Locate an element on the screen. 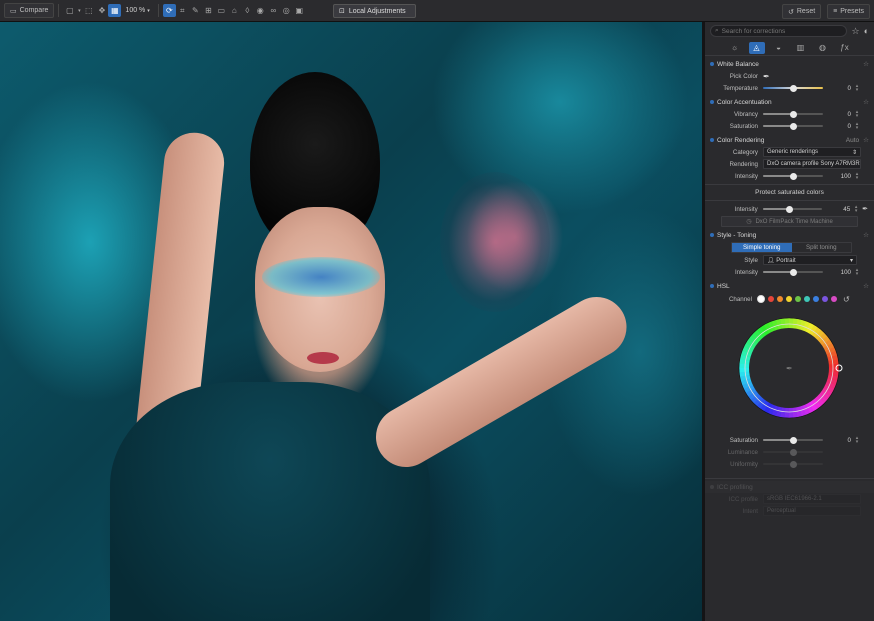 The height and width of the screenshot is (621, 874). tab-detail-icon: ◒ is located at coordinates (779, 48).